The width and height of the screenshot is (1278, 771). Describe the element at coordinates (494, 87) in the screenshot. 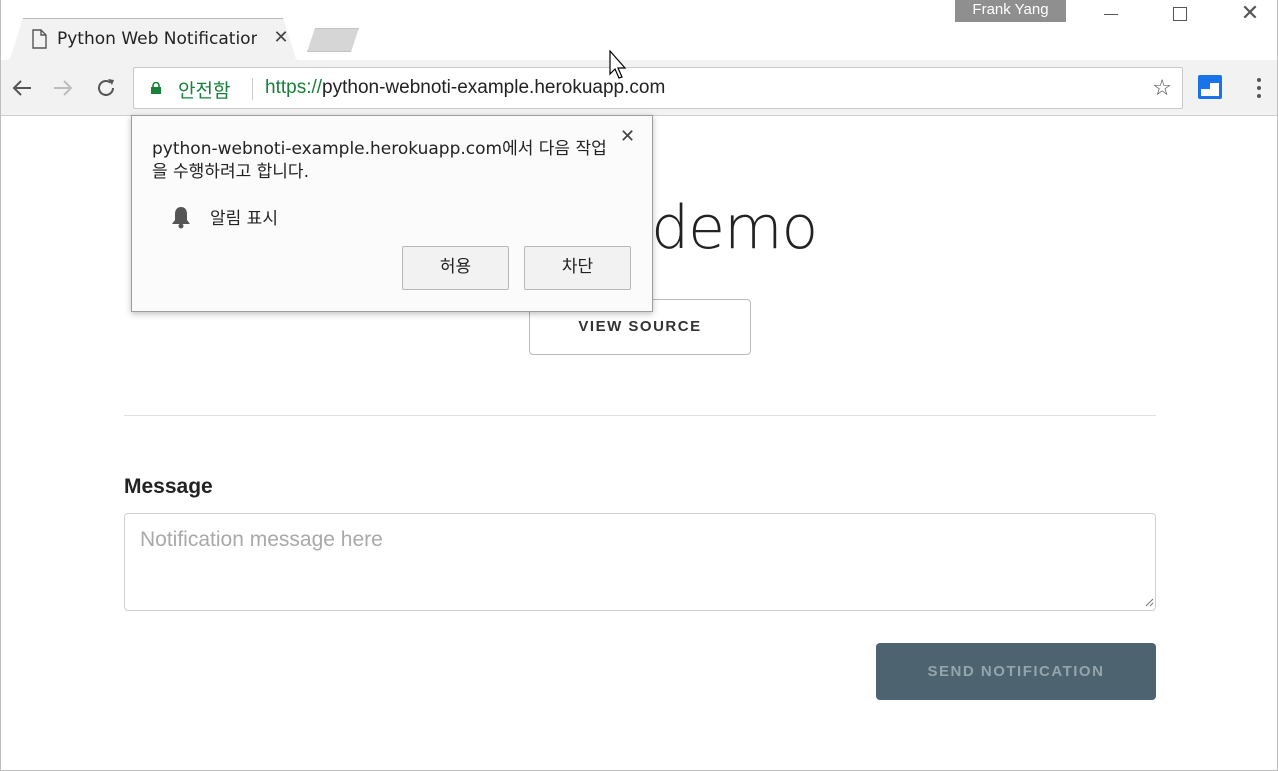

I see `url-host: python-webnoti-example.herokuapp.com` at that location.